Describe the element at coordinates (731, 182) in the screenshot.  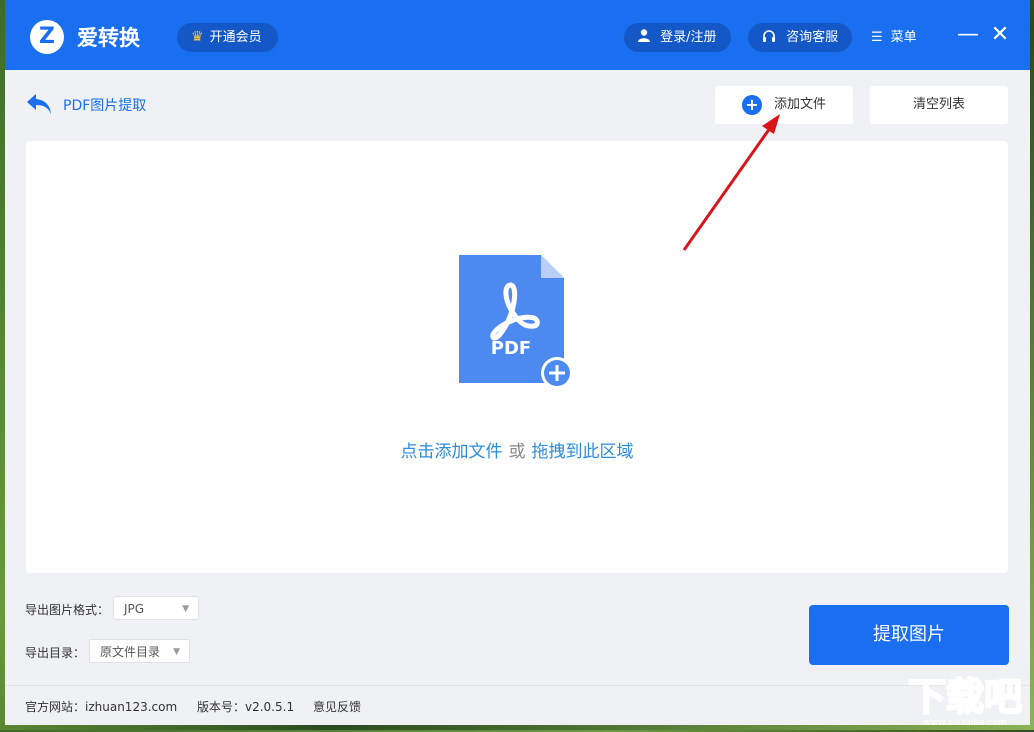
I see `annotation-arrow` at that location.